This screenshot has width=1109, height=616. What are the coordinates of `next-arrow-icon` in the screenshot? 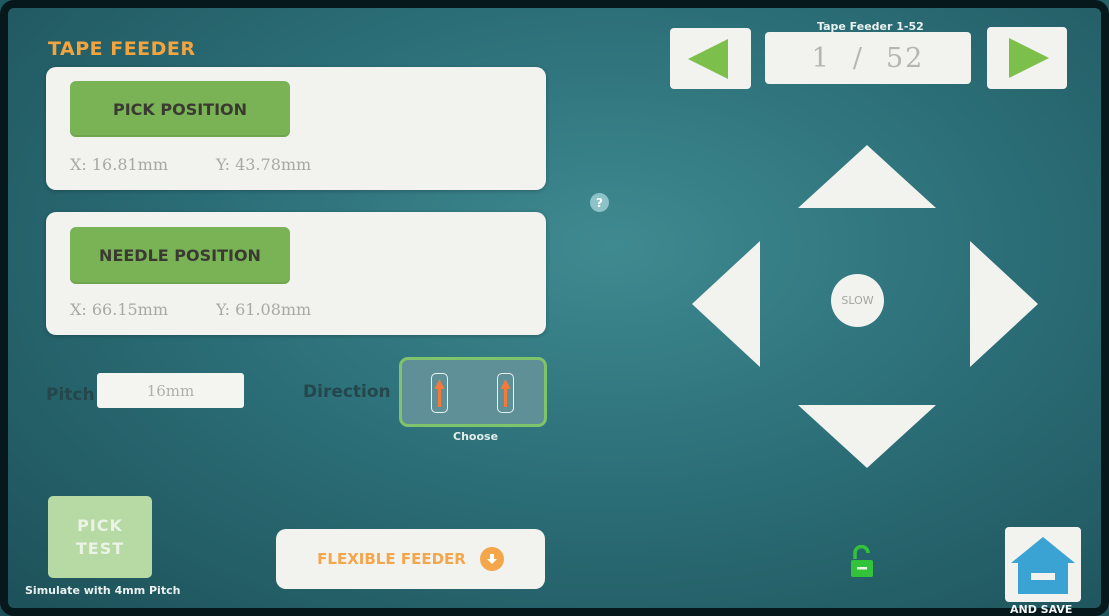 It's located at (1029, 58).